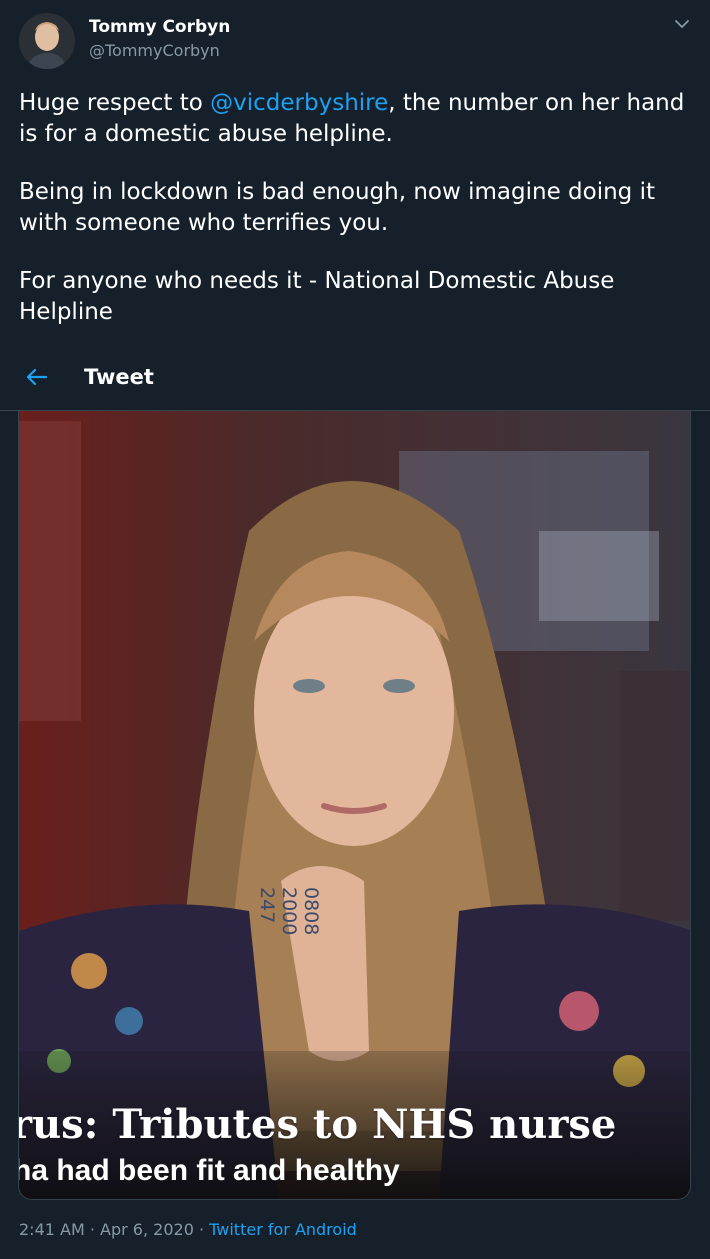 The image size is (710, 1259). What do you see at coordinates (289, 911) in the screenshot?
I see `hand-written-number: 0808 2000 247` at bounding box center [289, 911].